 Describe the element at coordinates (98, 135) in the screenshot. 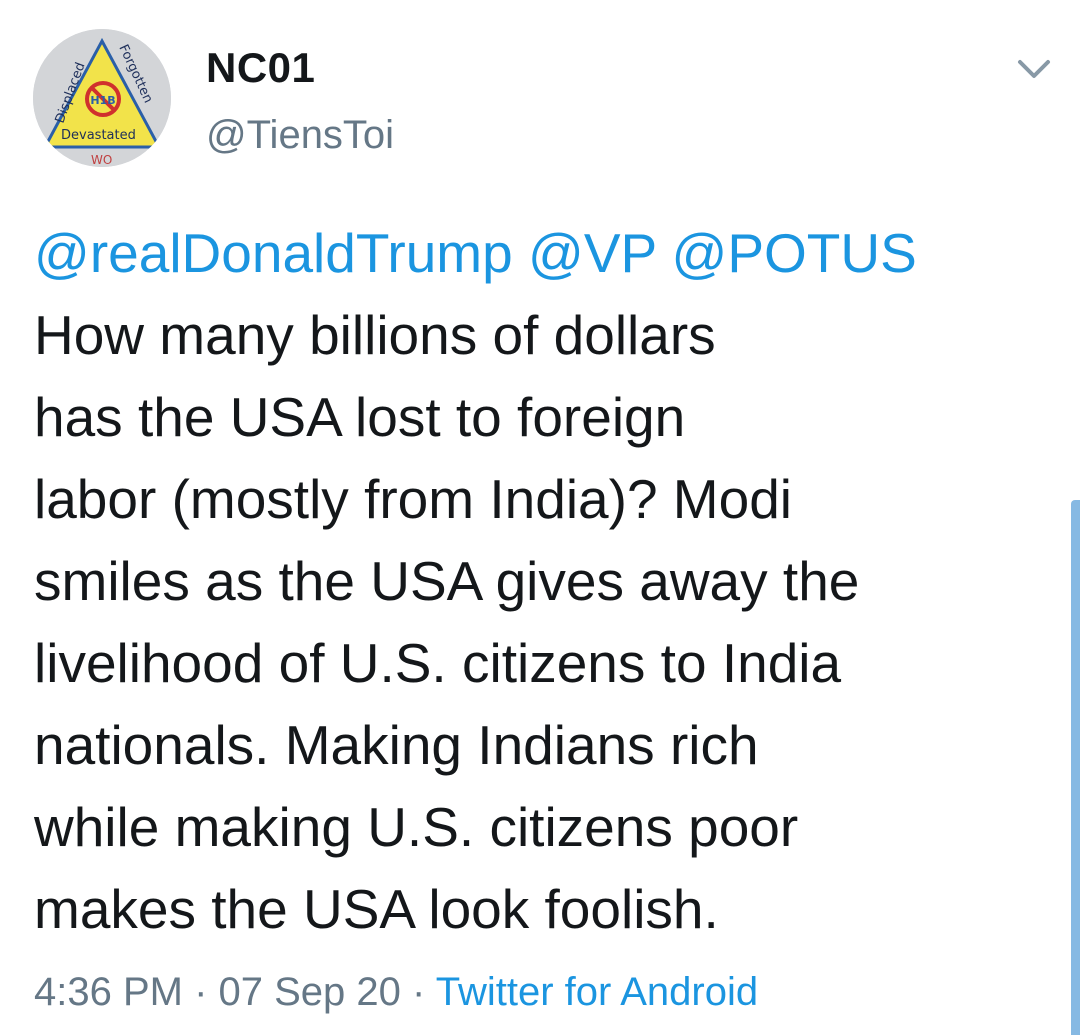

I see `svg-text: Devastated` at that location.